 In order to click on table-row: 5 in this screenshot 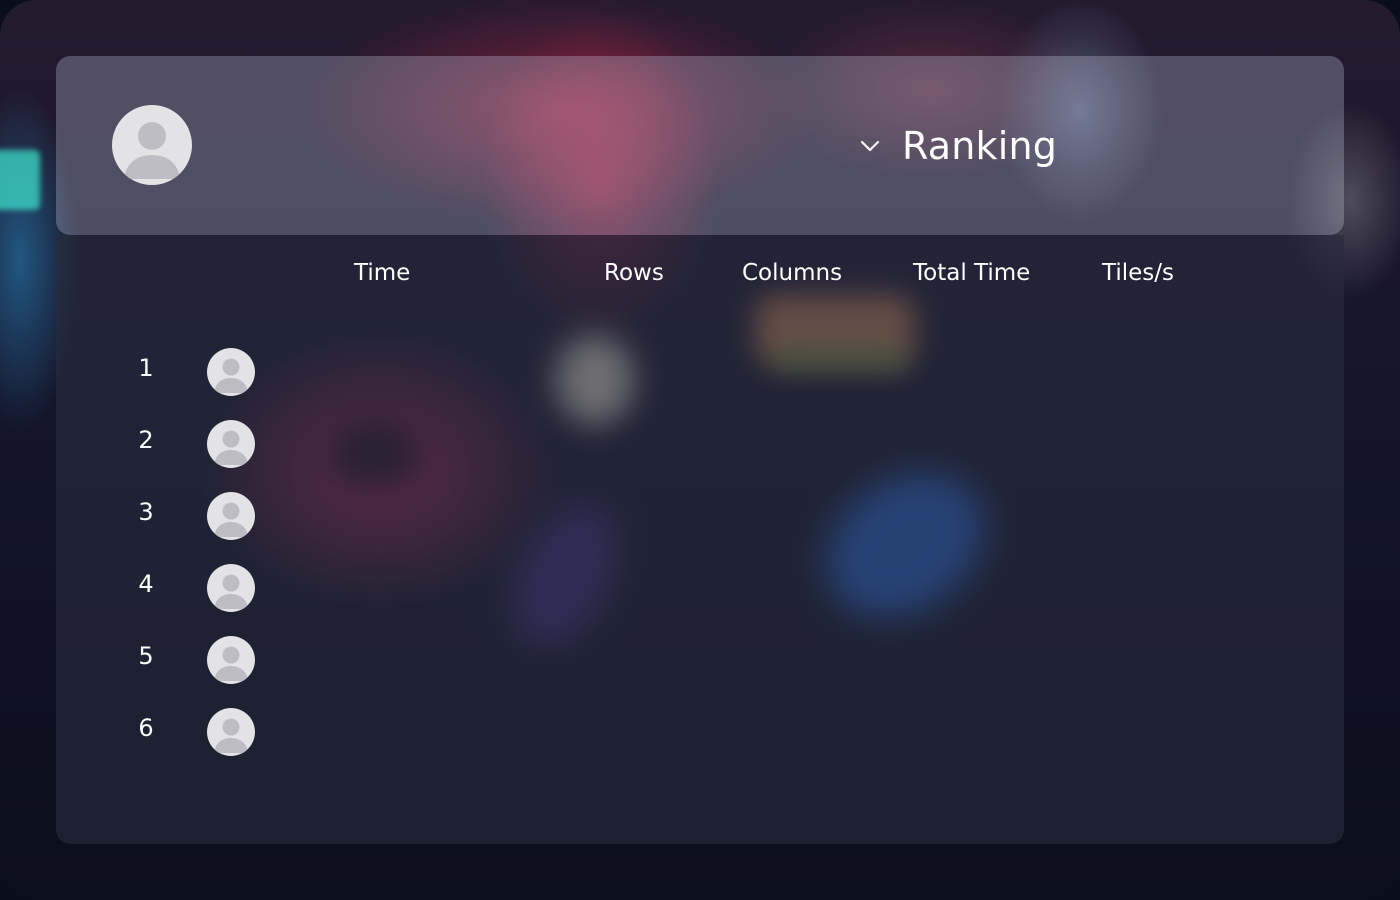, I will do `click(700, 660)`.